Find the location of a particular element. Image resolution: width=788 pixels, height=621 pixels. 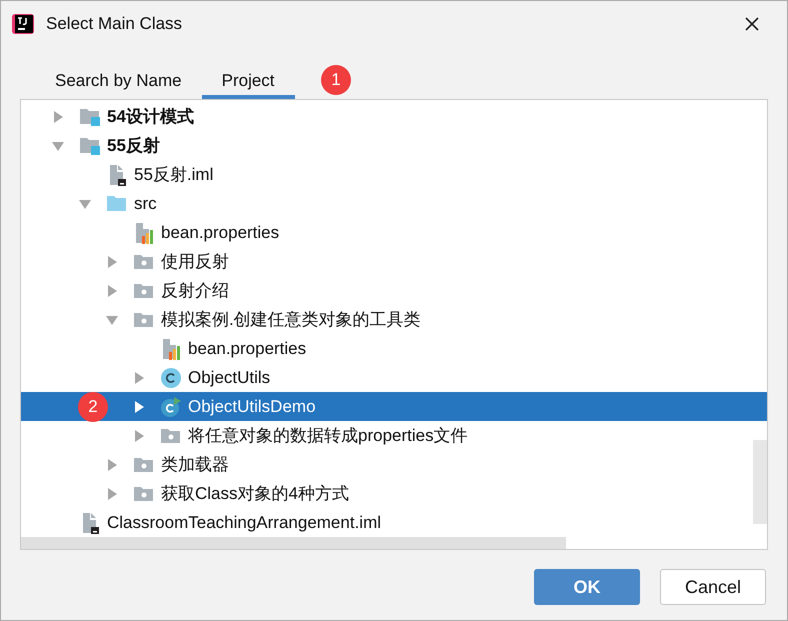

app-logo-icon is located at coordinates (24, 24).